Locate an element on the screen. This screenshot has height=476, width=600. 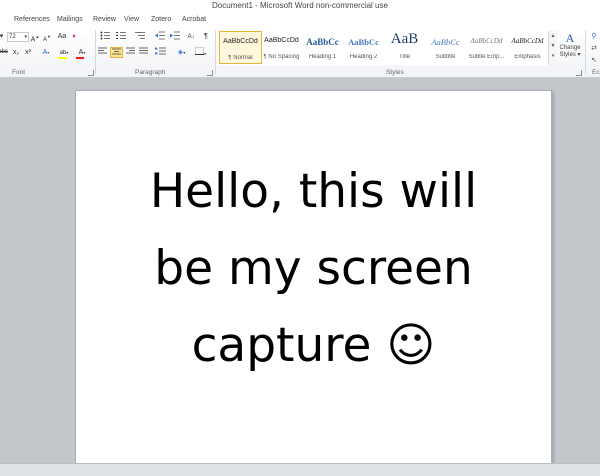
document-line: be my screen is located at coordinates (313, 268).